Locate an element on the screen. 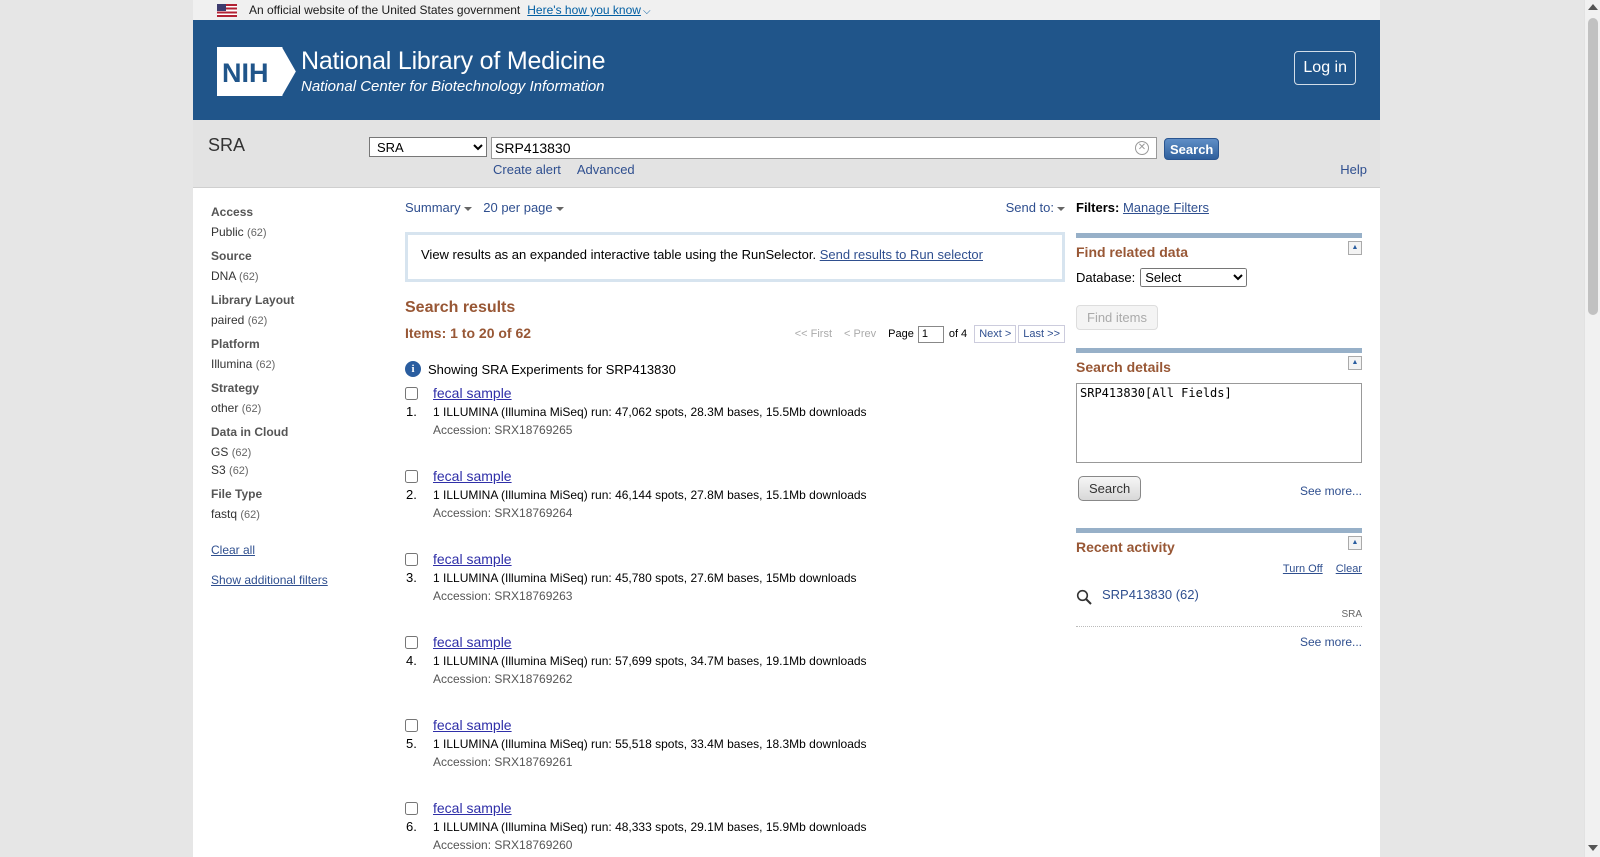  clear-search-icon: ✕ is located at coordinates (1142, 148).